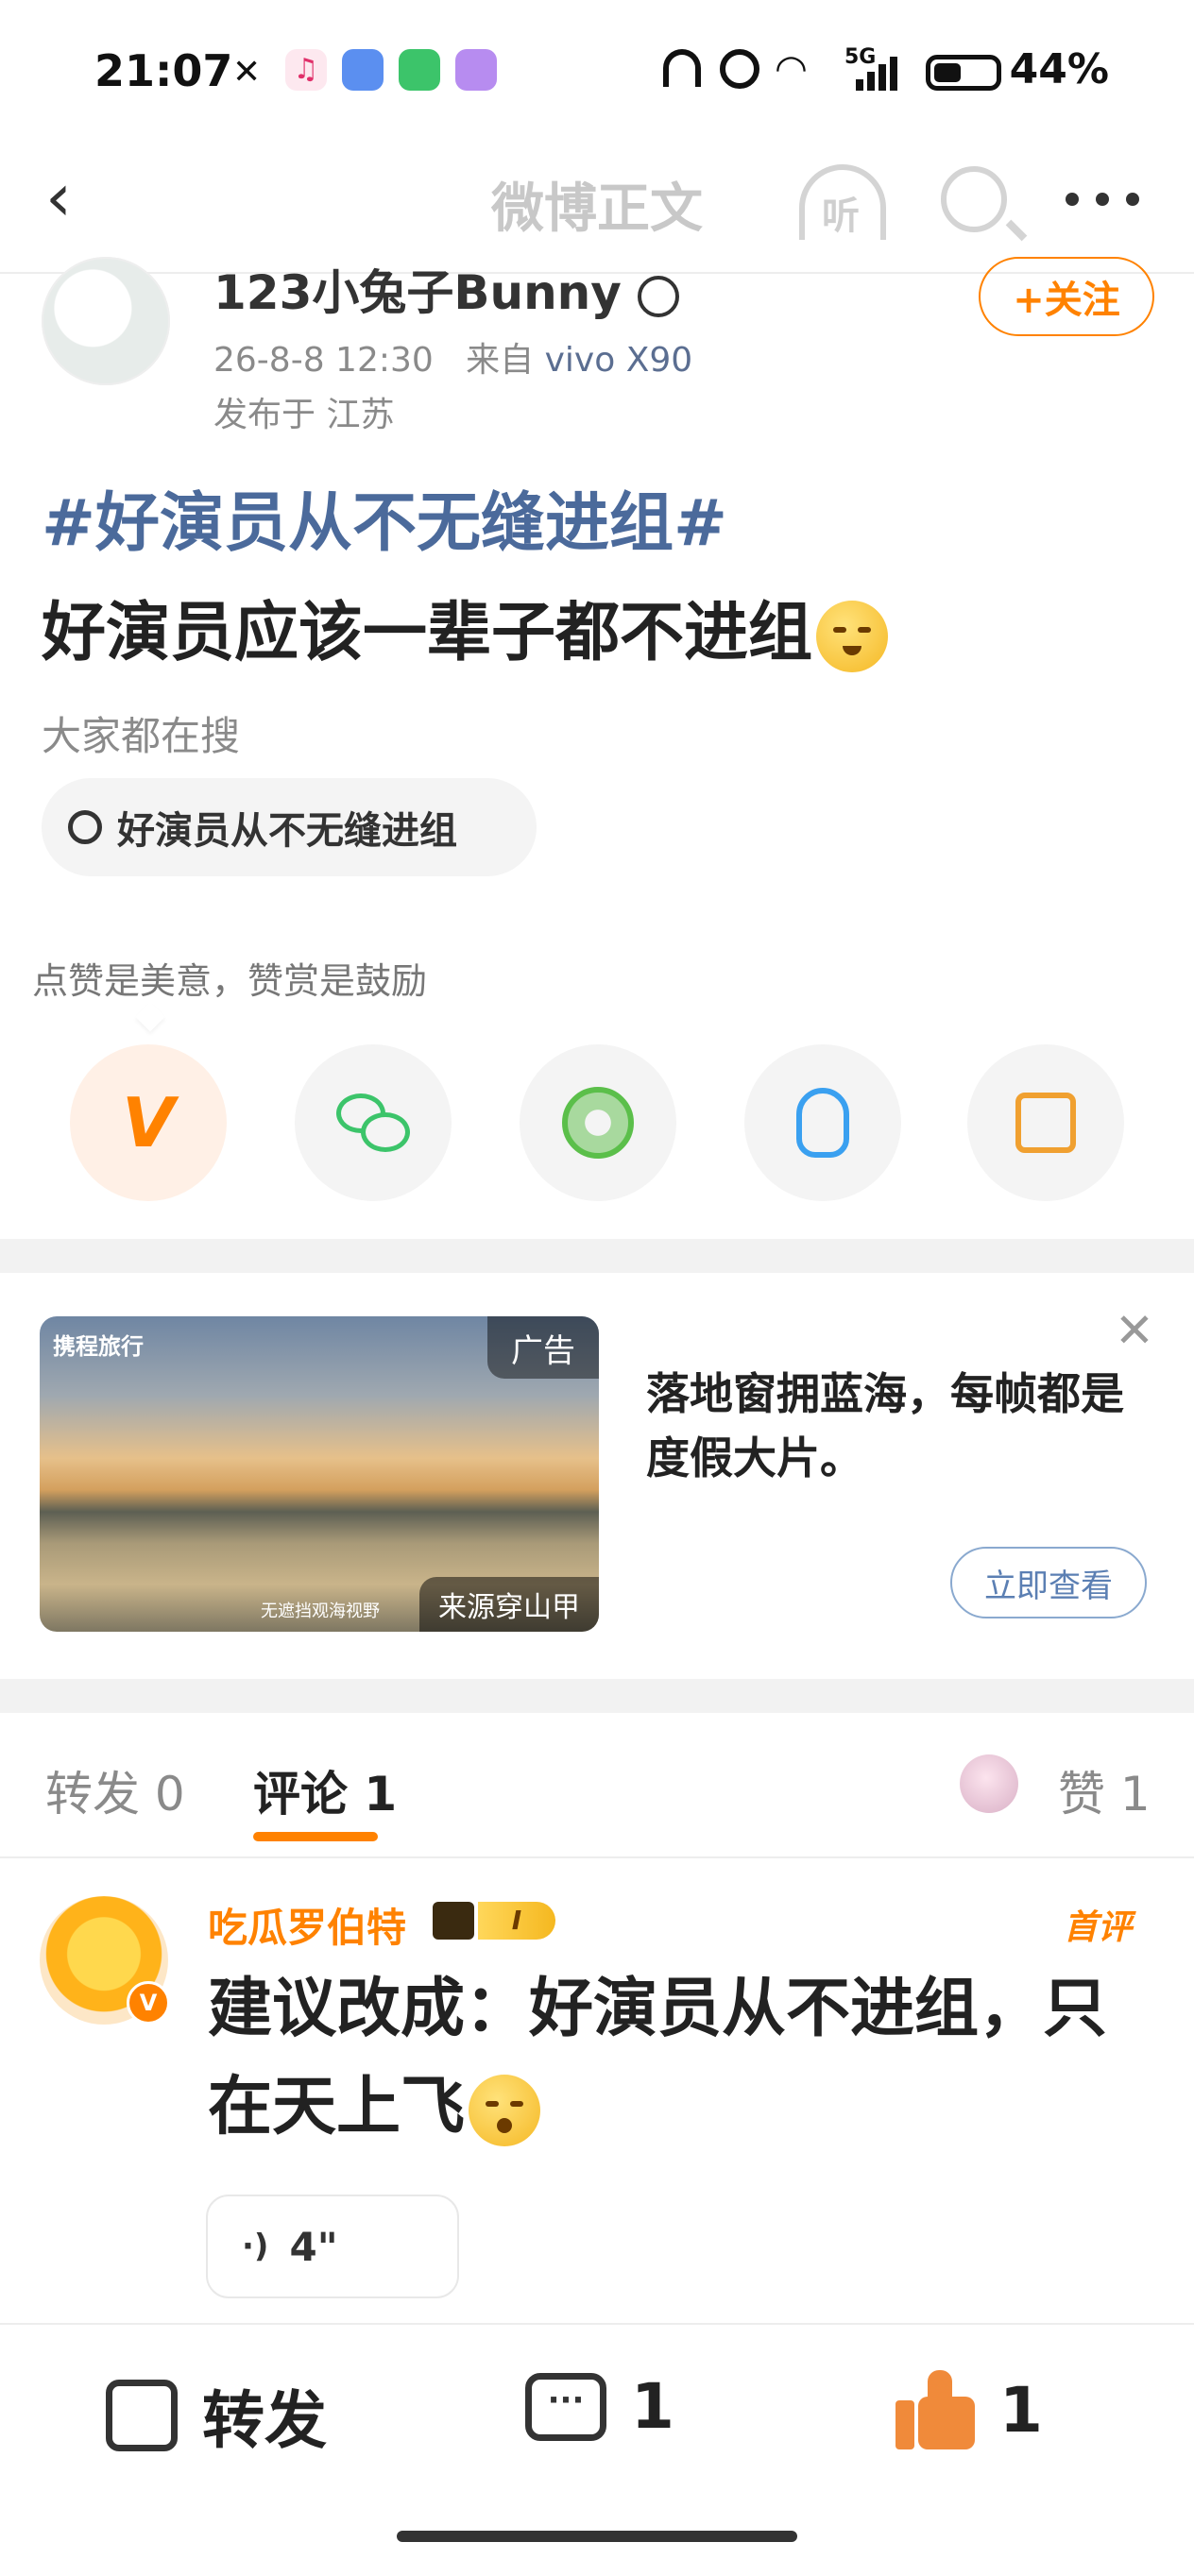  Describe the element at coordinates (115, 1790) in the screenshot. I see `tab-repost: 转发 0` at that location.